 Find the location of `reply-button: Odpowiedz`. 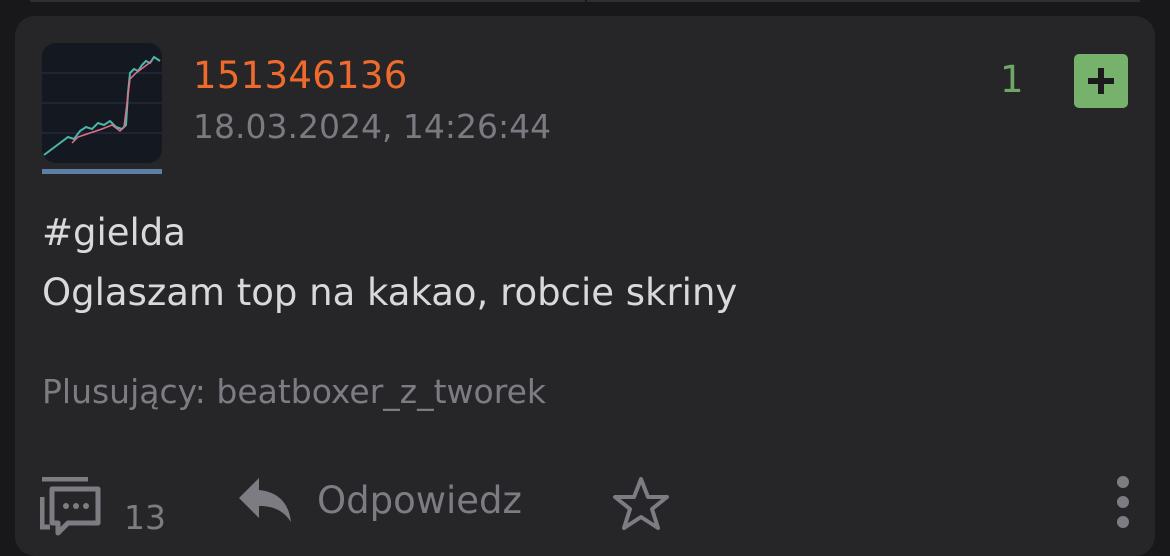

reply-button: Odpowiedz is located at coordinates (379, 500).